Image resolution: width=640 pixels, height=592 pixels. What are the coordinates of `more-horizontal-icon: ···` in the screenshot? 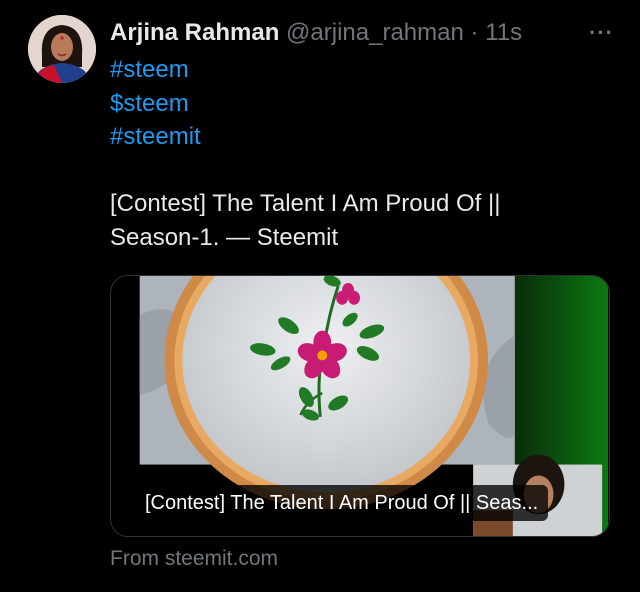 It's located at (601, 33).